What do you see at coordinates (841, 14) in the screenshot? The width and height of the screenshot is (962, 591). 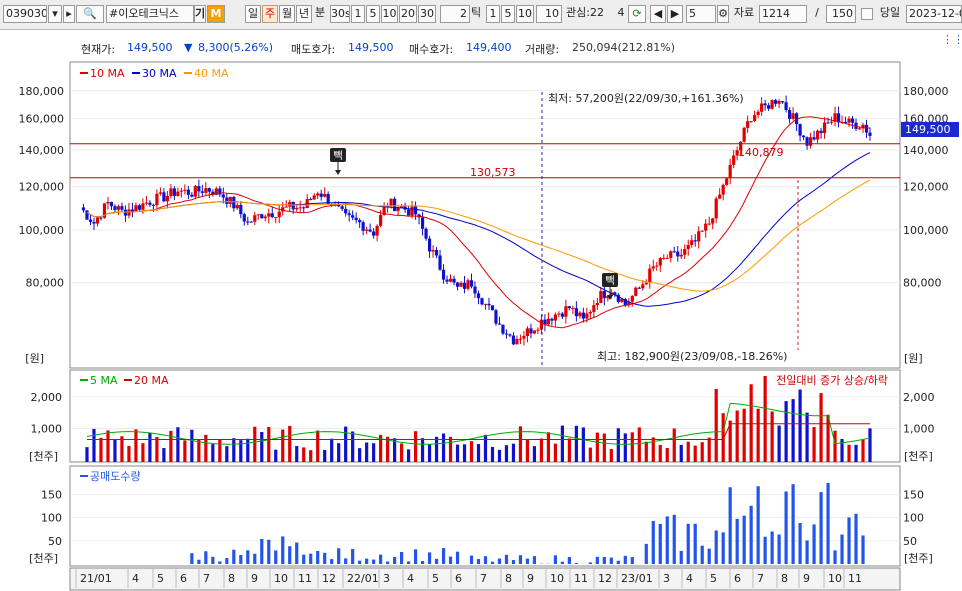 I see `page-input: 150` at bounding box center [841, 14].